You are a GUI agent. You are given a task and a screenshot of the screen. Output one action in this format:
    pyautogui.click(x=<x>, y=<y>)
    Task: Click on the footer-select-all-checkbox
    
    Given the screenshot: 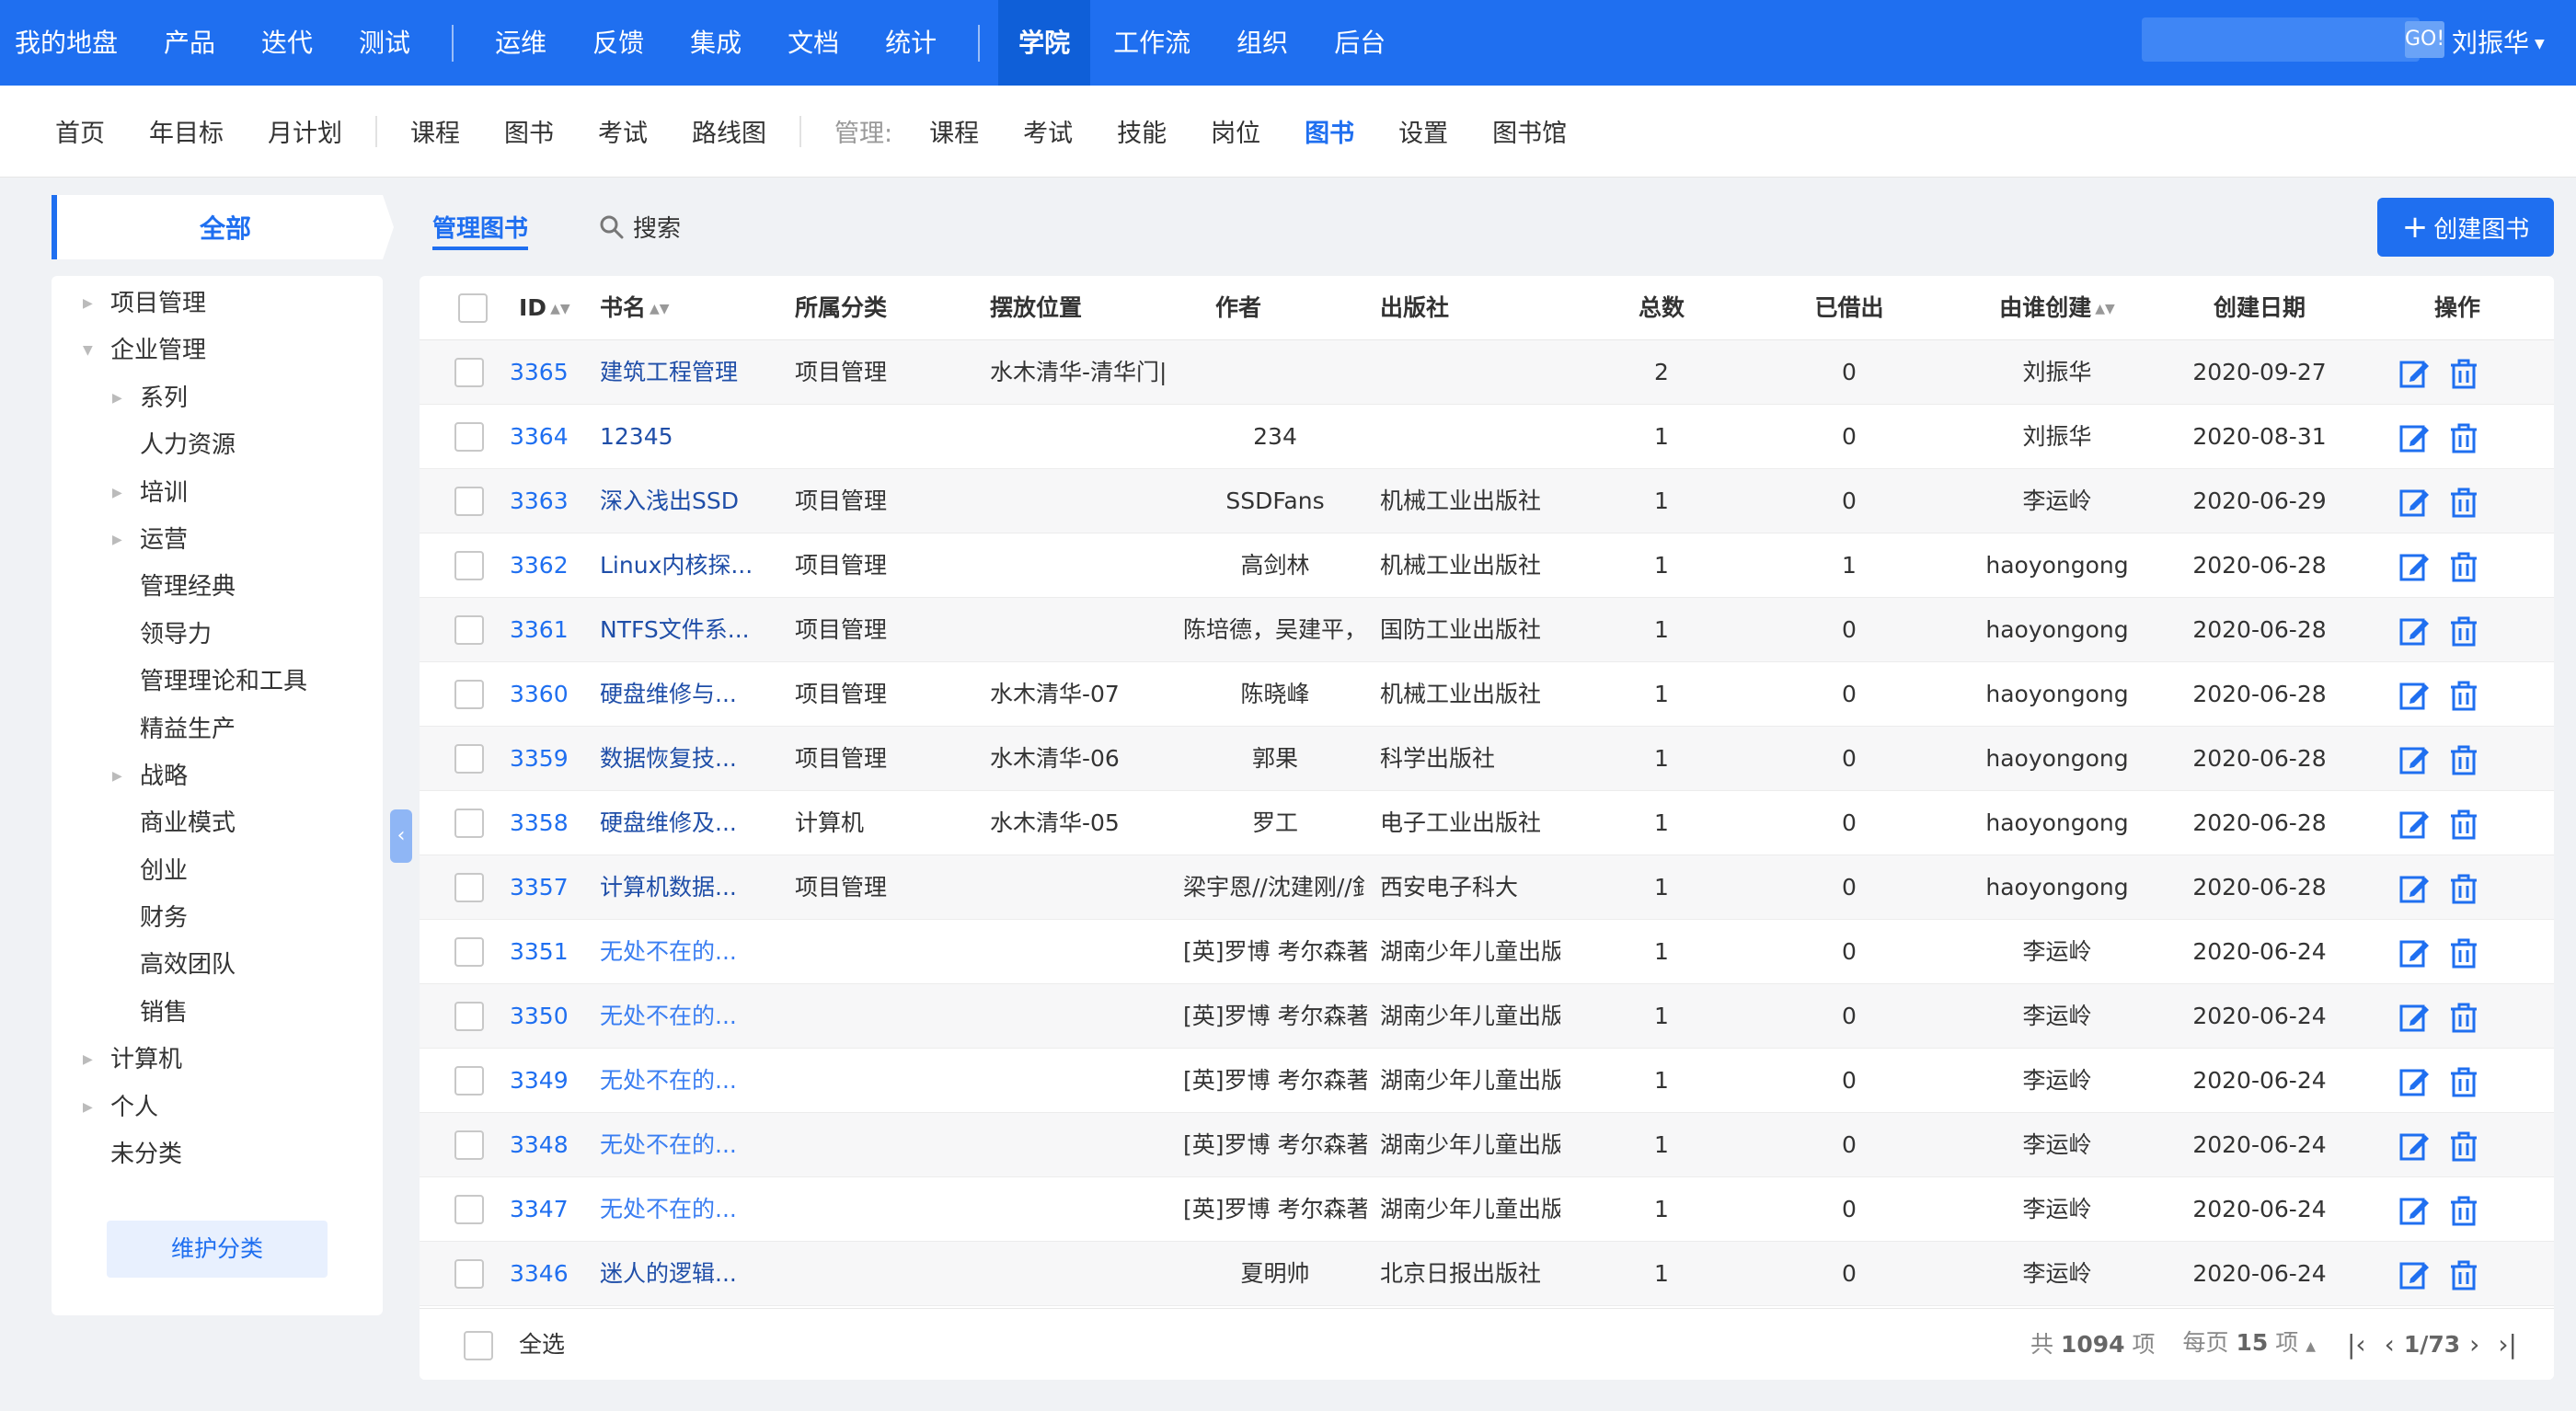 What is the action you would take?
    pyautogui.click(x=478, y=1345)
    